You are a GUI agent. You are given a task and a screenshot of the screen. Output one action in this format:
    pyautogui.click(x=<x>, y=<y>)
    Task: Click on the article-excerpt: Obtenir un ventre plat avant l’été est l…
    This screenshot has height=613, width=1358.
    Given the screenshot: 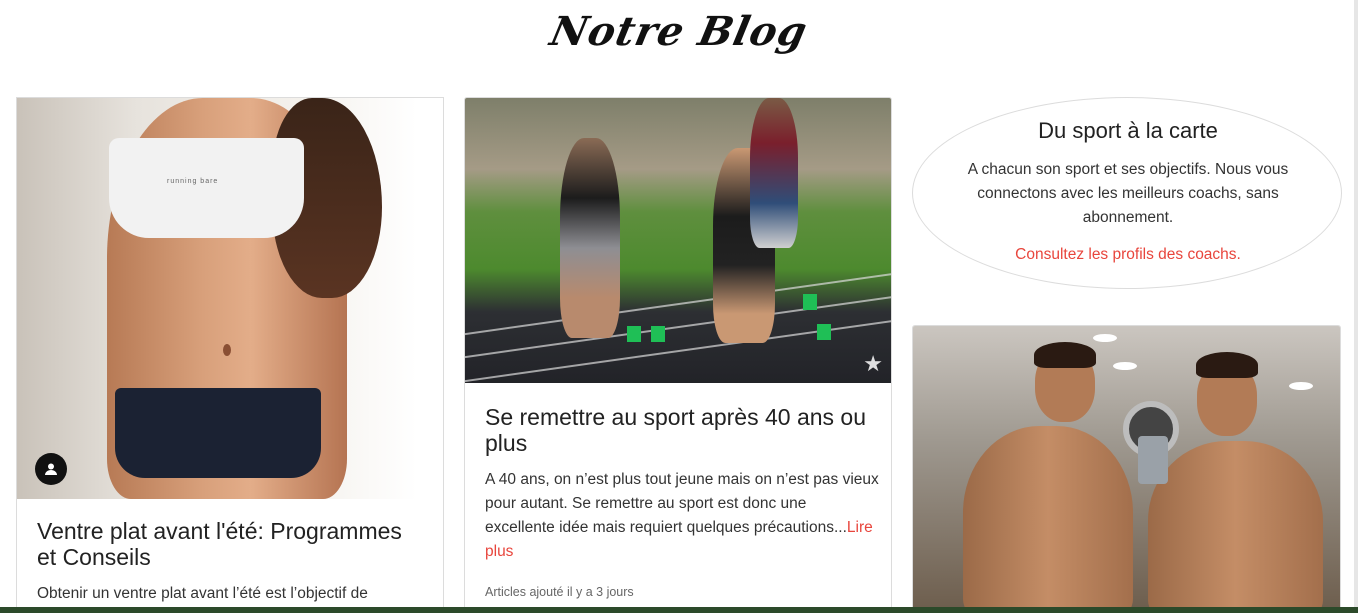 What is the action you would take?
    pyautogui.click(x=202, y=593)
    